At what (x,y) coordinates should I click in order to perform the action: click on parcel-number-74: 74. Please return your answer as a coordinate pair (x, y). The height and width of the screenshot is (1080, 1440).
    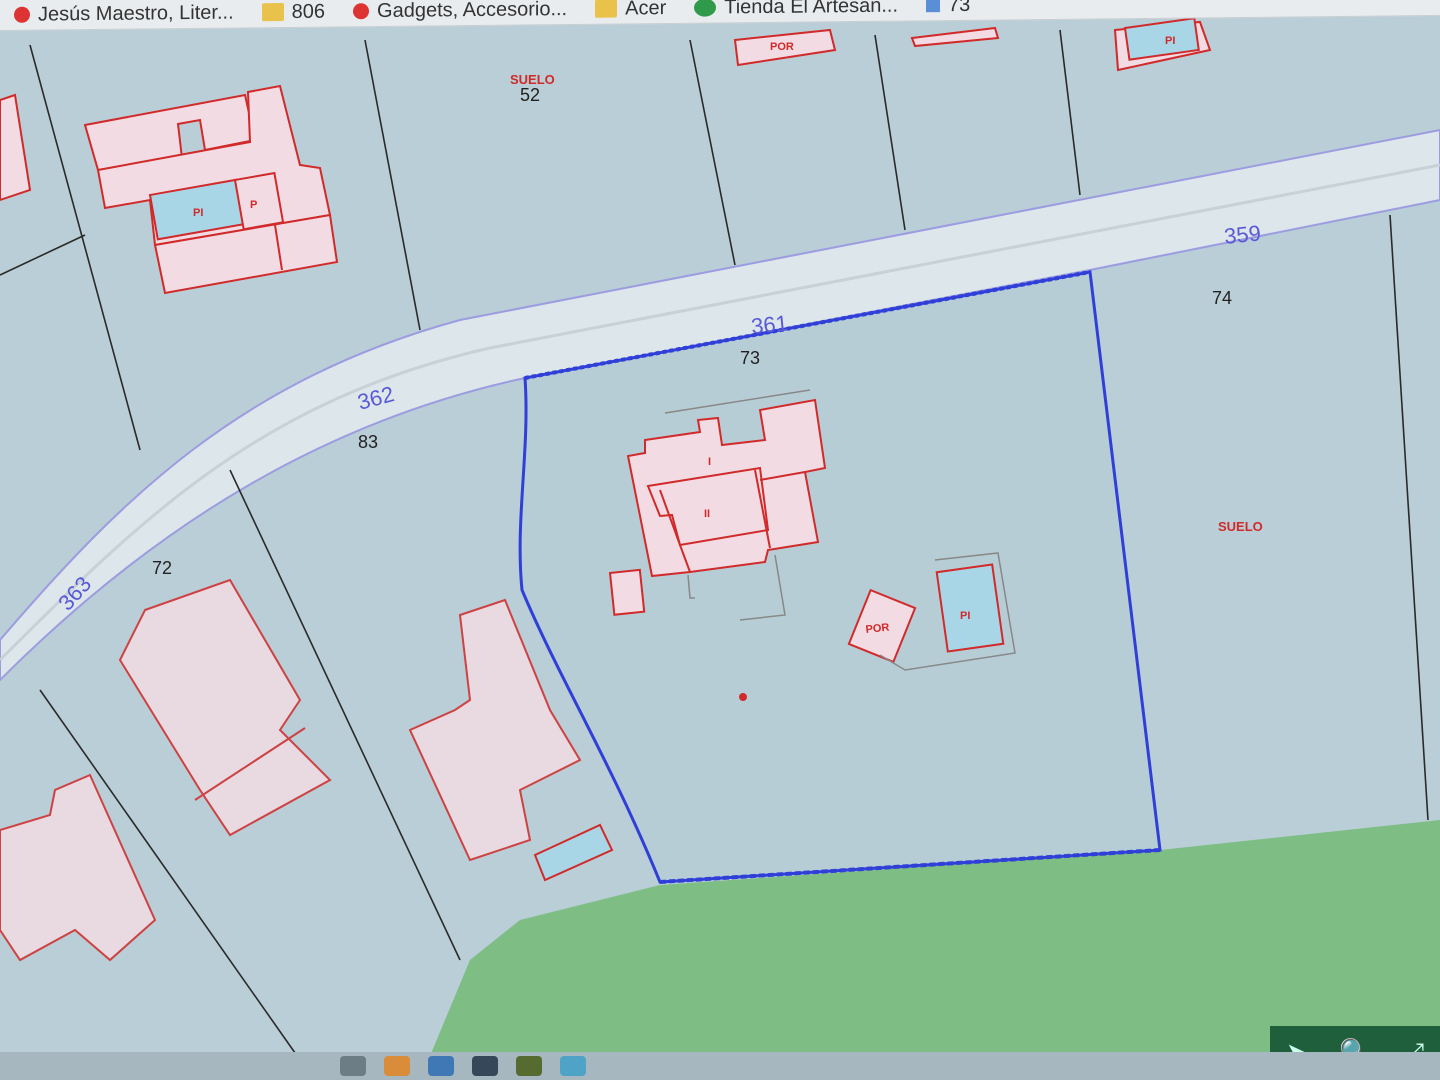
    Looking at the image, I should click on (1222, 298).